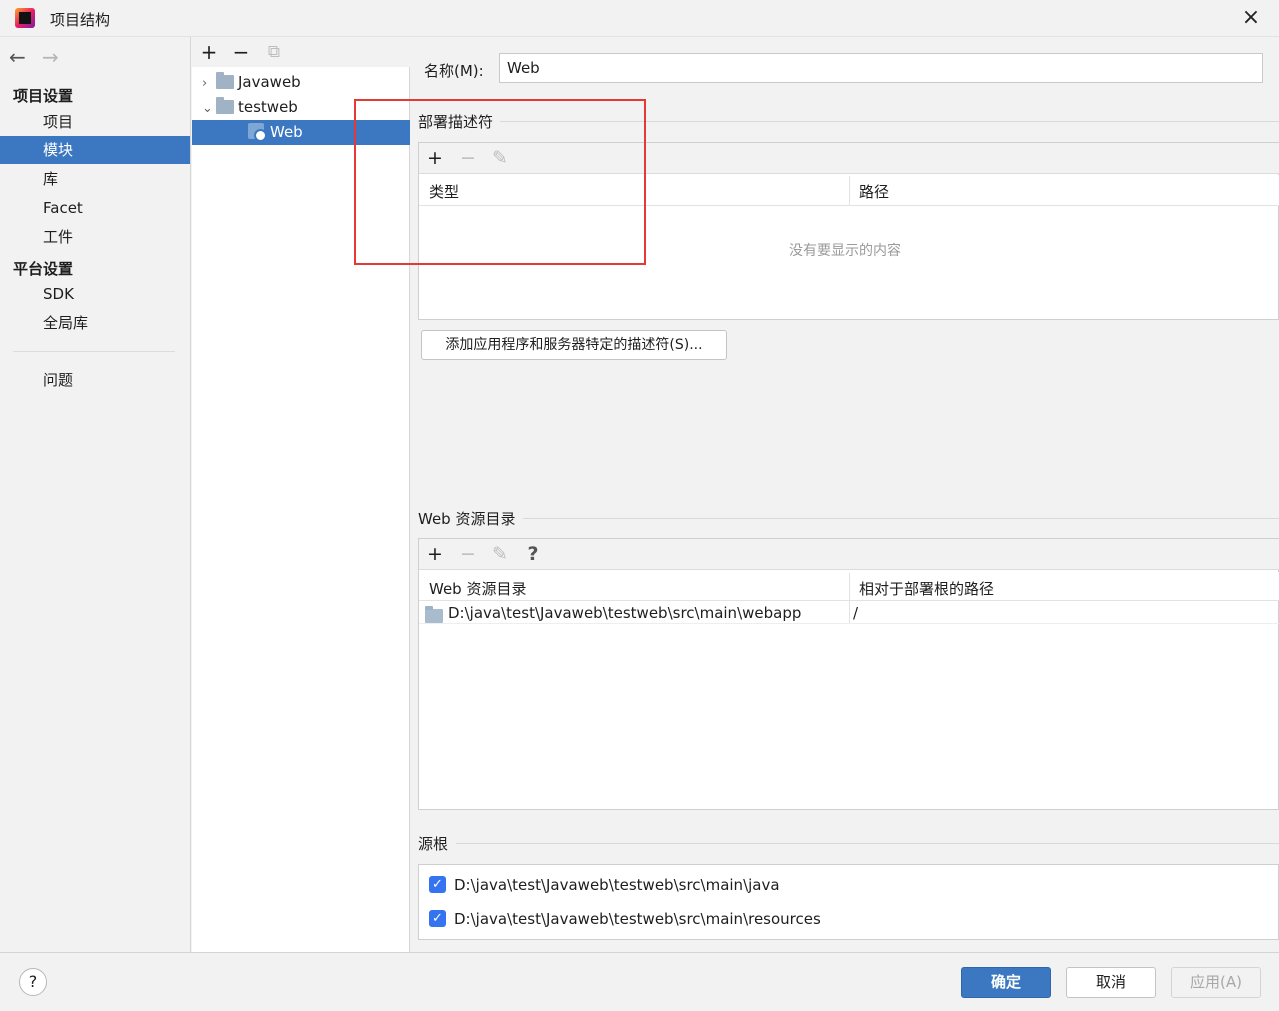 Image resolution: width=1279 pixels, height=1011 pixels. Describe the element at coordinates (849, 190) in the screenshot. I see `column-separator` at that location.